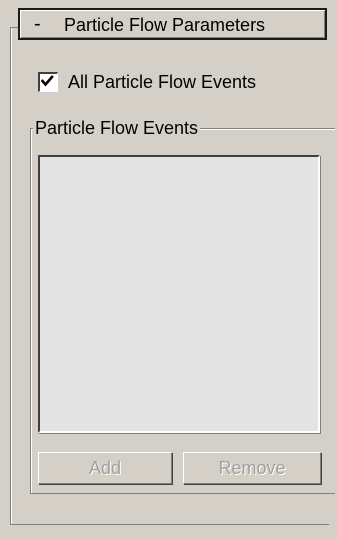  I want to click on rollout-frame-tick, so click(14, 27).